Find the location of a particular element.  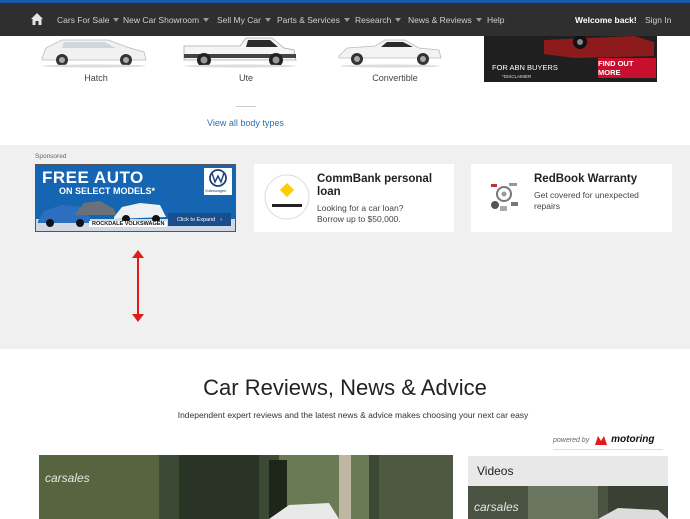

hatch-car-image is located at coordinates (94, 52).